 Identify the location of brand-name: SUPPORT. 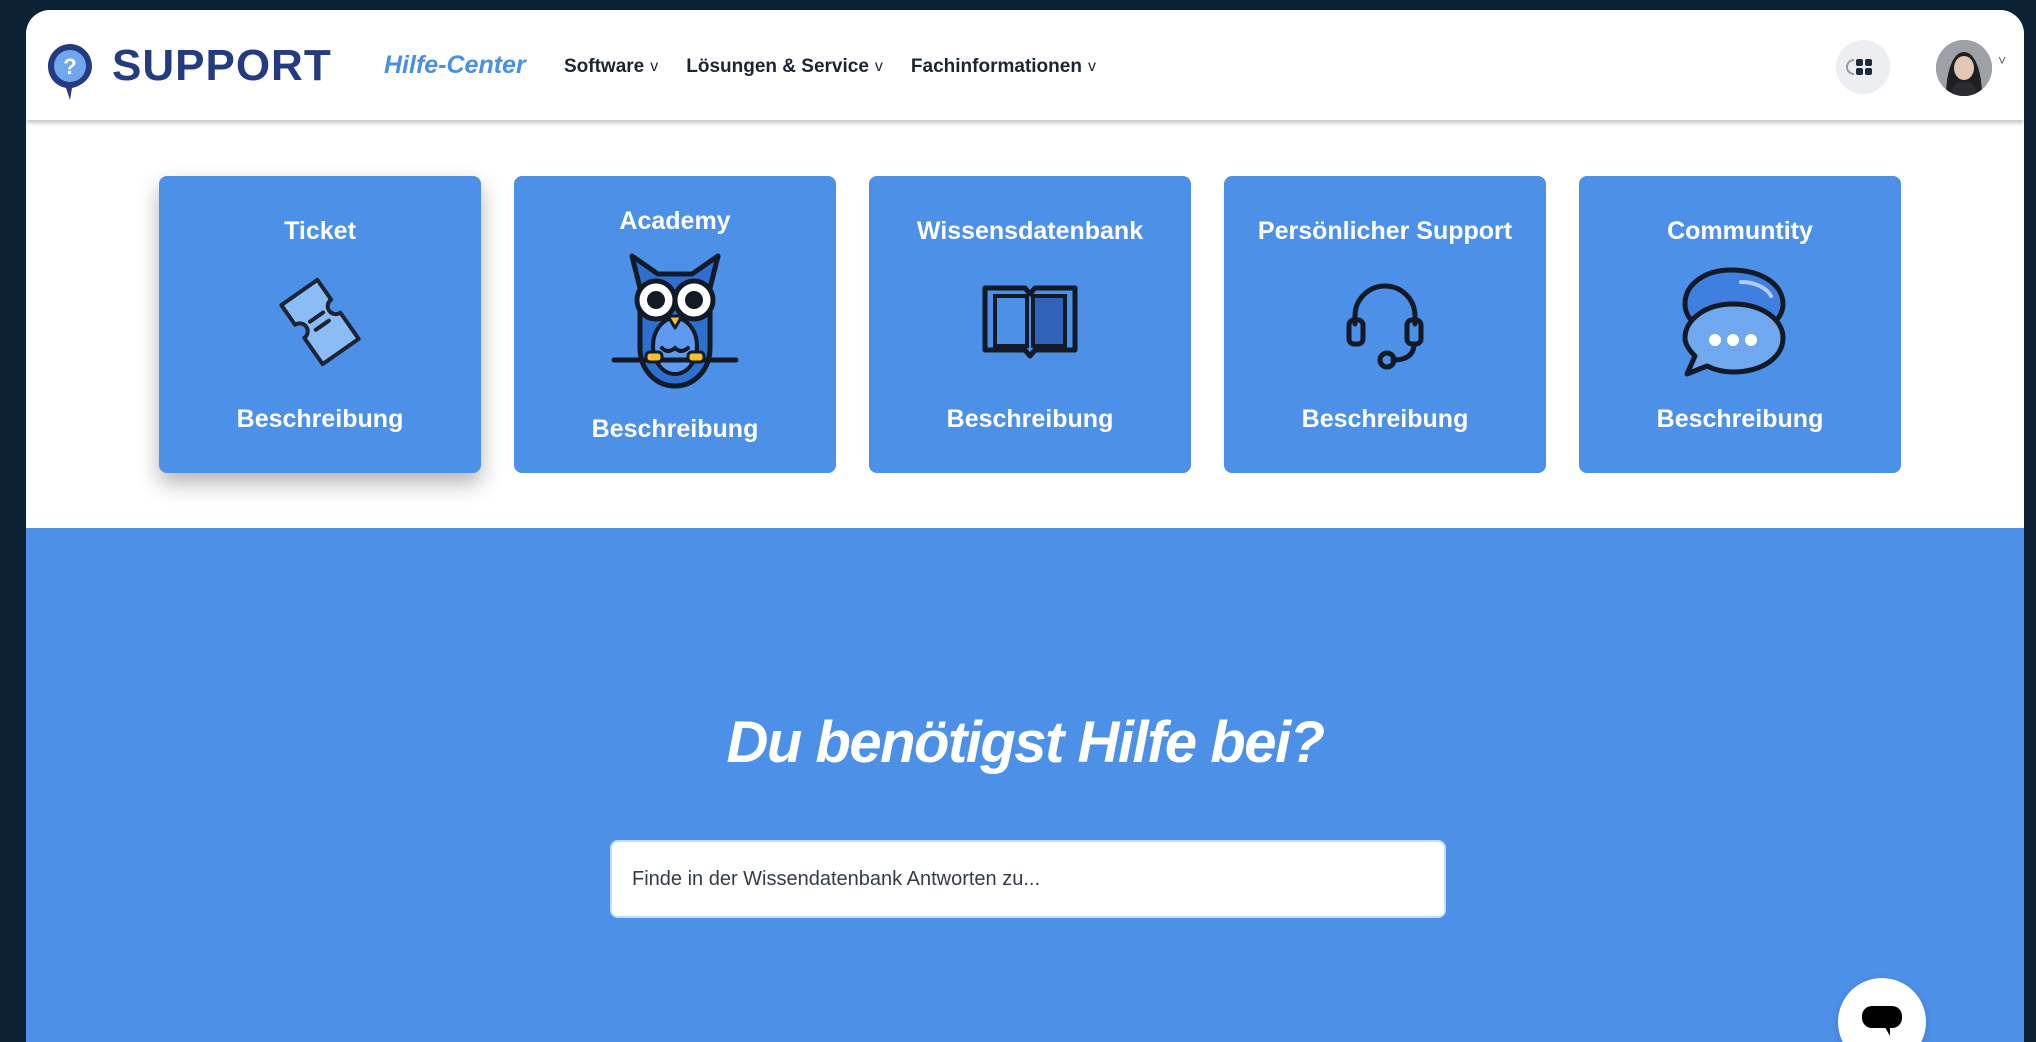
(222, 66).